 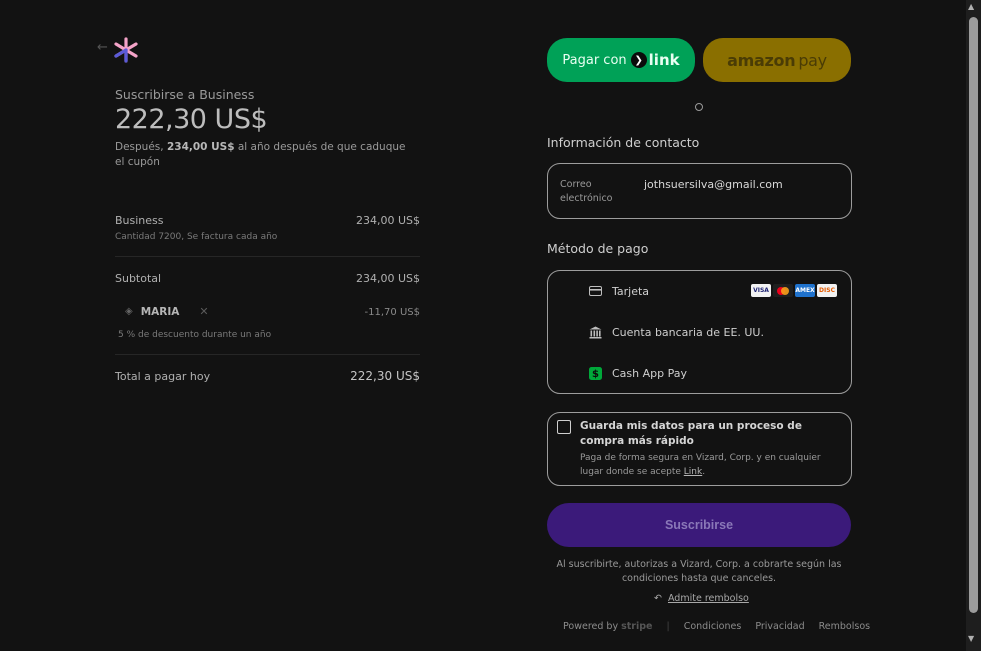 What do you see at coordinates (761, 60) in the screenshot?
I see `amazon-logo-text: amazon` at bounding box center [761, 60].